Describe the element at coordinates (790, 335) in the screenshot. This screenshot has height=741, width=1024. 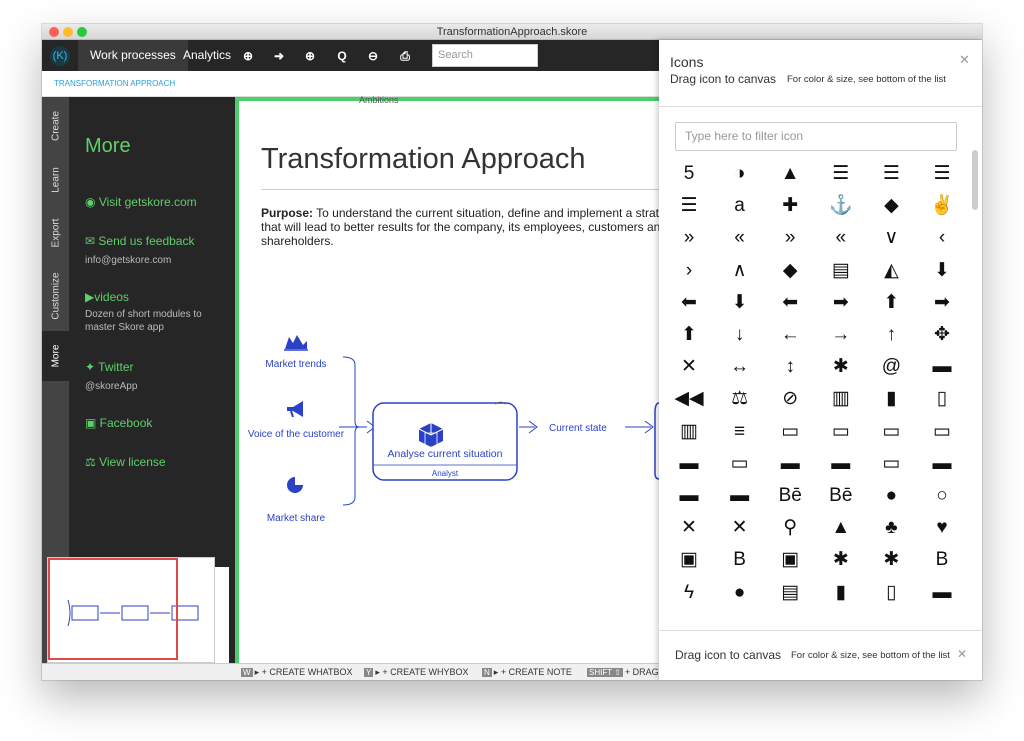
I see `arrow-left-icon: ←` at that location.